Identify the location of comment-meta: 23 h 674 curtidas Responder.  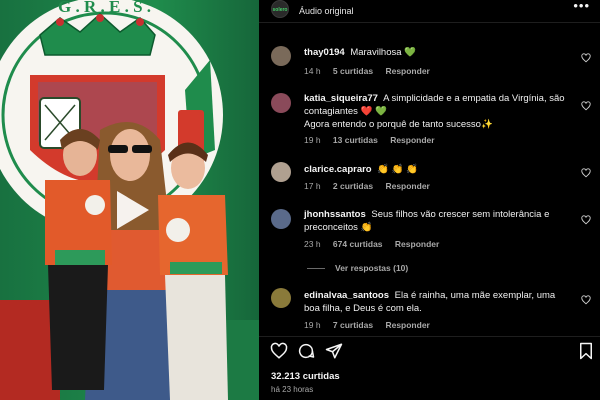
(376, 244).